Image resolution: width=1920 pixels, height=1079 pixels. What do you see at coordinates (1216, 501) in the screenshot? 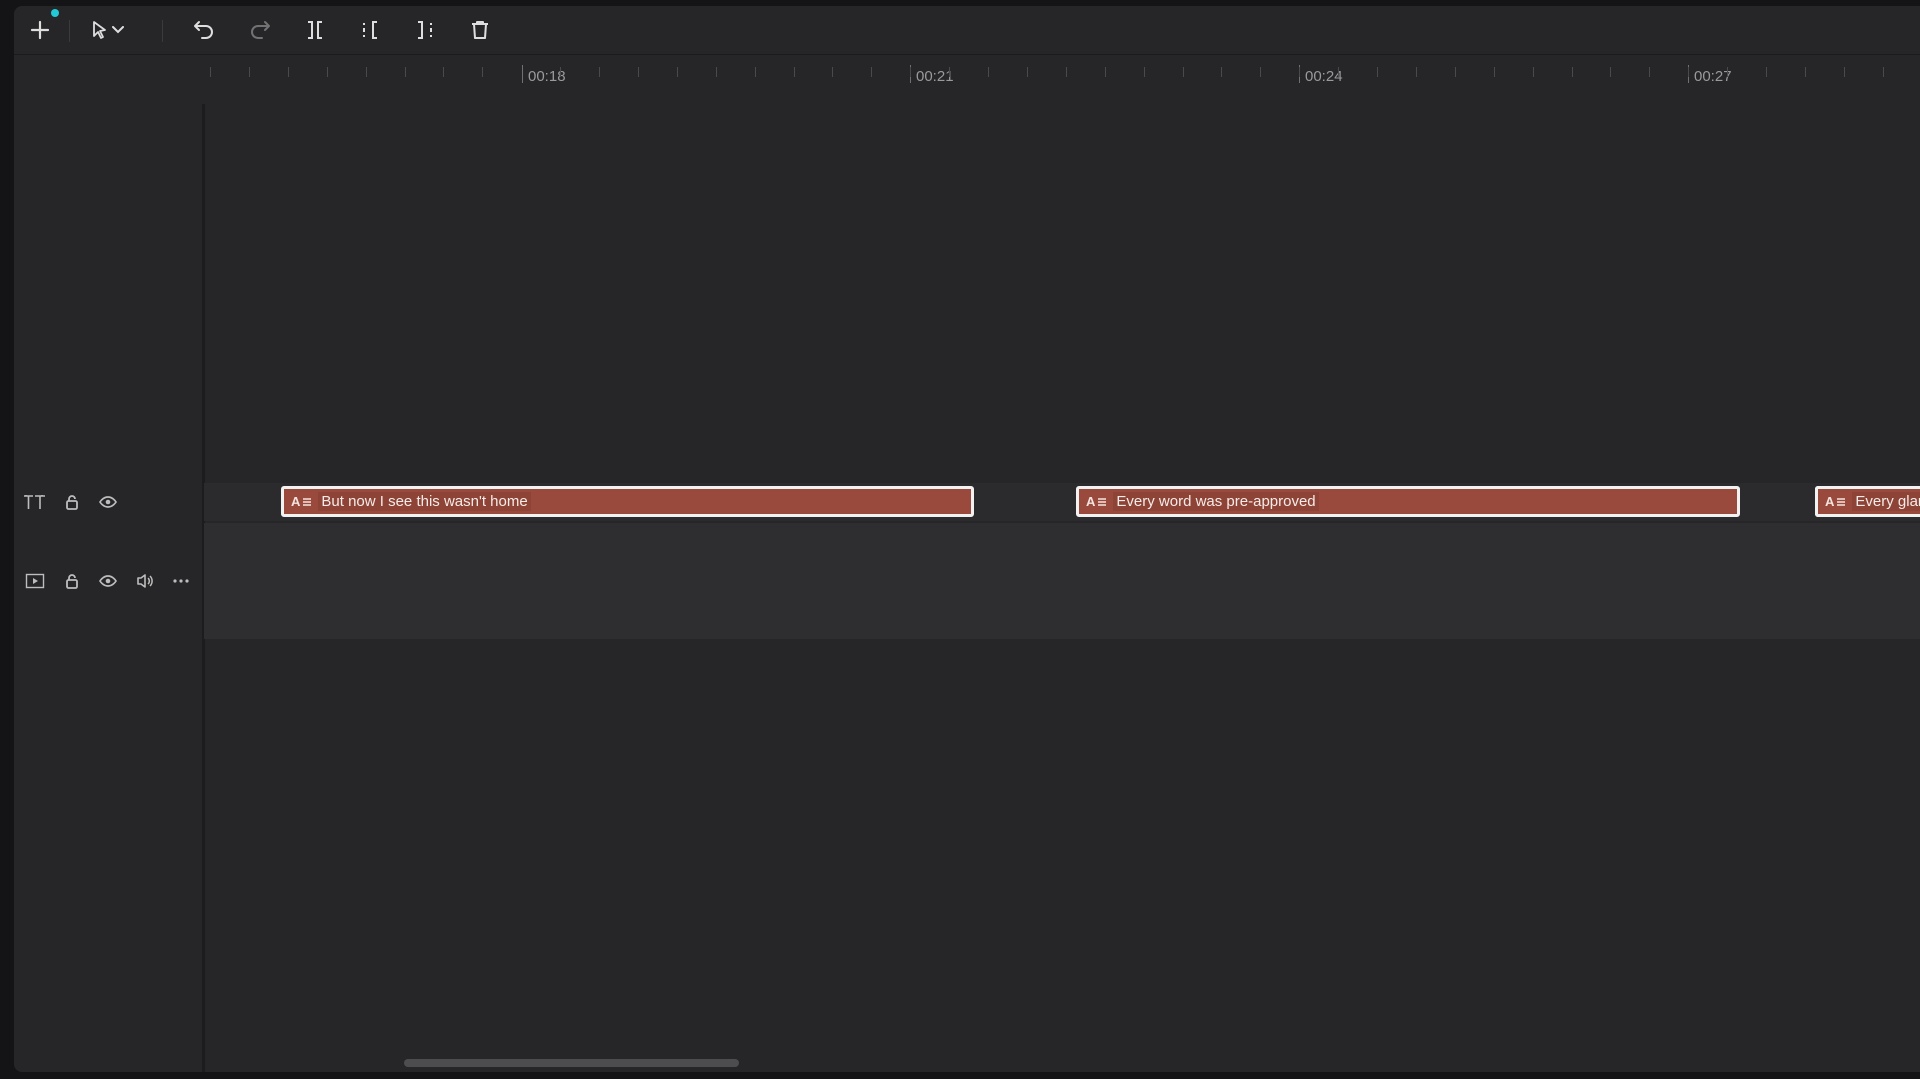
I see `clip-label: Every word was pre-approved` at bounding box center [1216, 501].